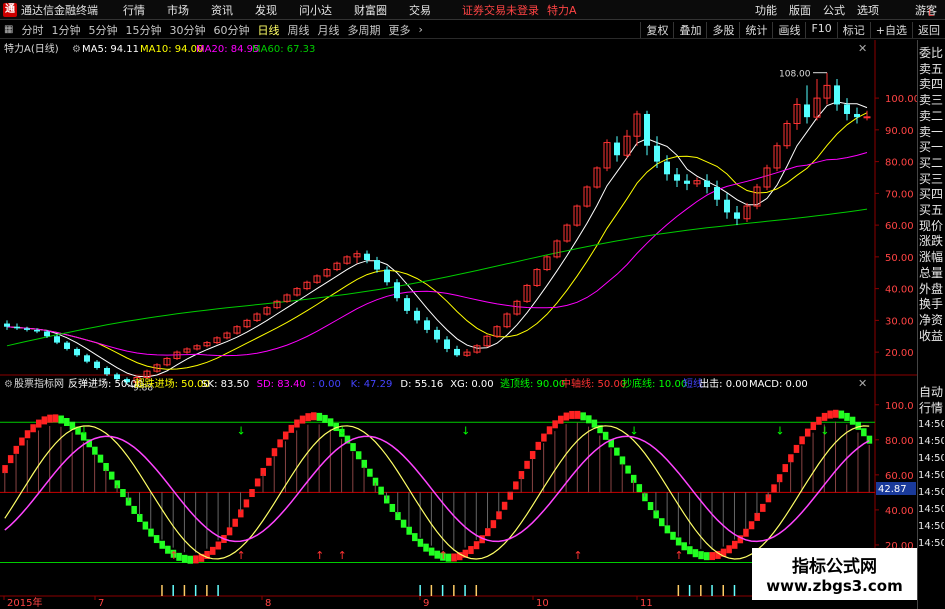  Describe the element at coordinates (268, 30) in the screenshot. I see `period-daily: 日线` at that location.